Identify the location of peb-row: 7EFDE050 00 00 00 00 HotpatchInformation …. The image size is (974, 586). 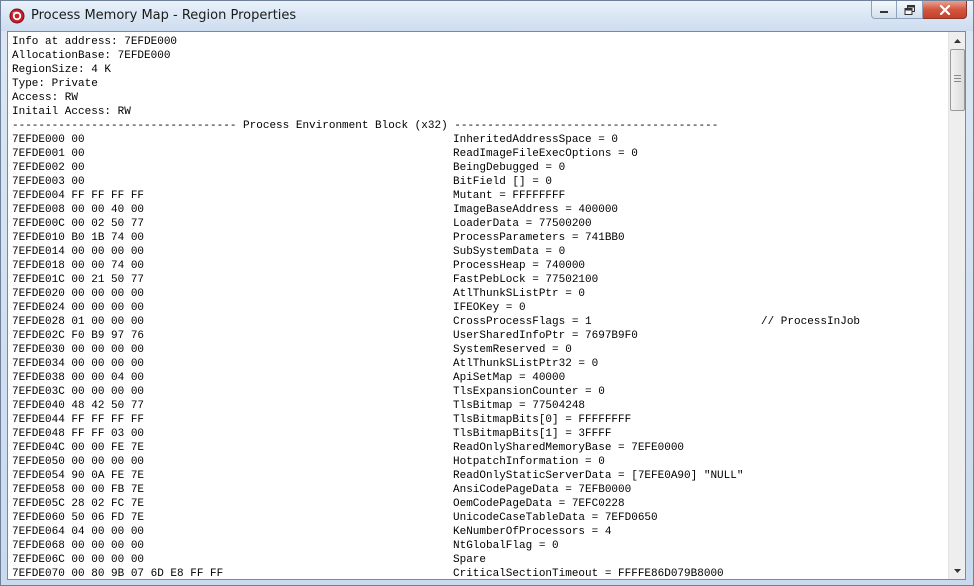
(480, 462).